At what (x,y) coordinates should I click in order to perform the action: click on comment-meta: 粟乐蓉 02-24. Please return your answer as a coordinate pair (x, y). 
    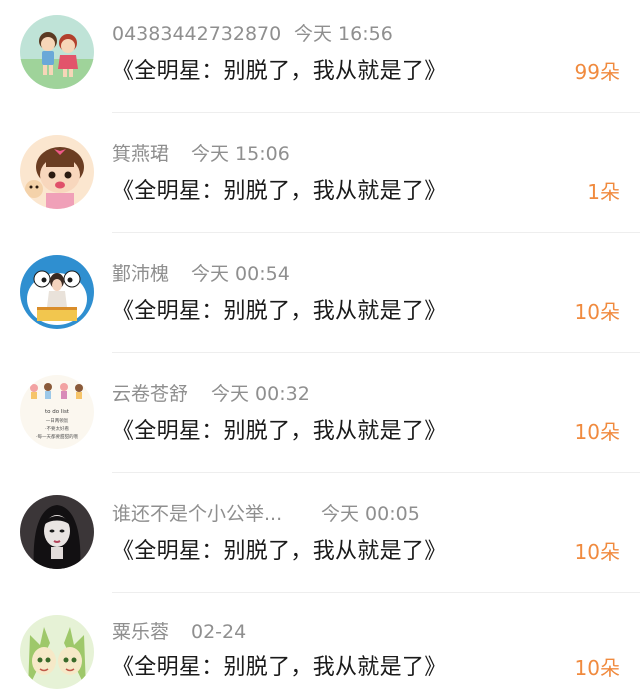
    Looking at the image, I should click on (179, 632).